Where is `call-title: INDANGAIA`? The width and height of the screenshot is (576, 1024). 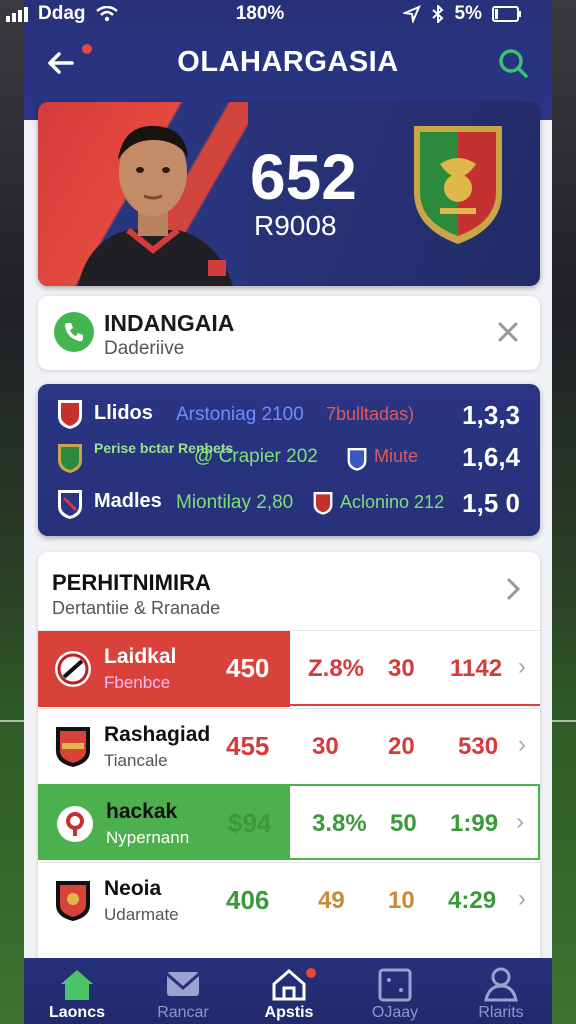
call-title: INDANGAIA is located at coordinates (169, 323).